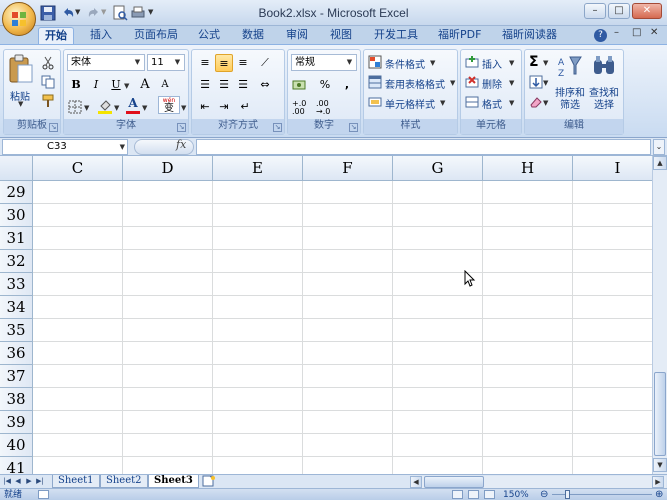  Describe the element at coordinates (29, 481) in the screenshot. I see `next-sheet-icon: ▶` at that location.